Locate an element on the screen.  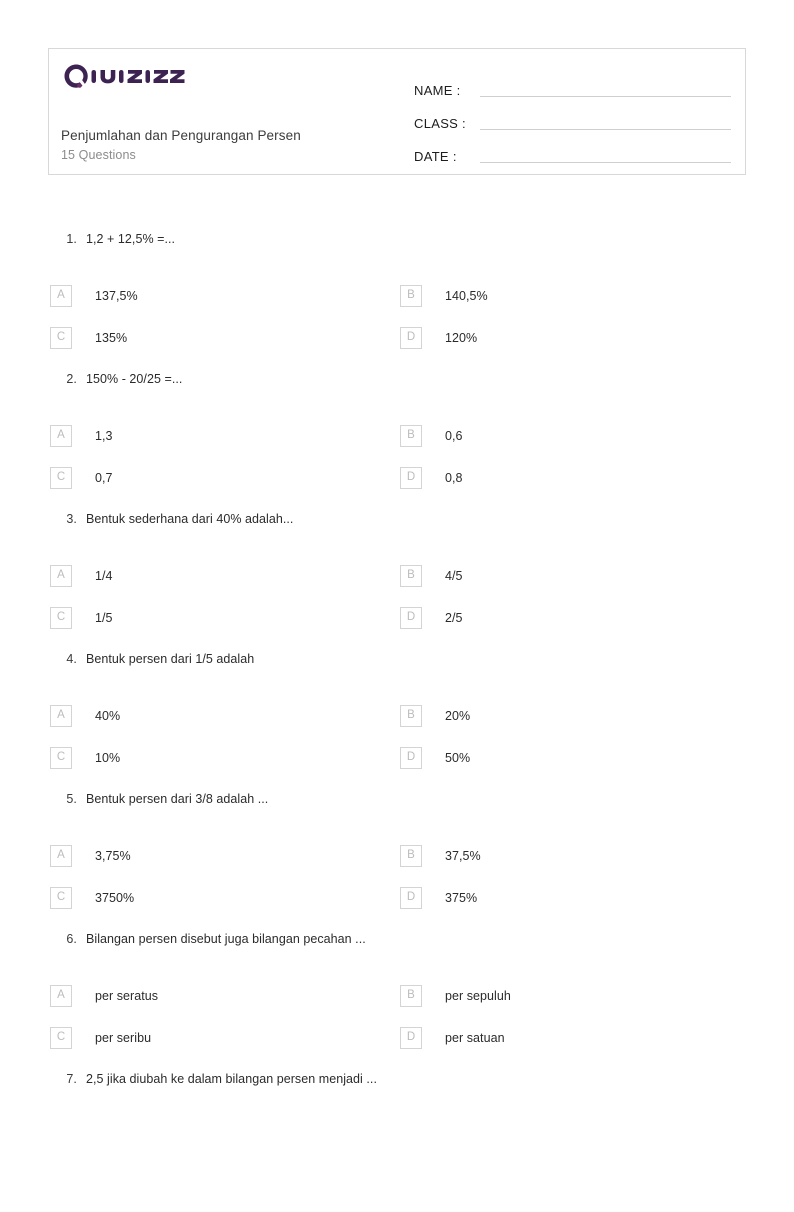
answer-option: D 0,8 is located at coordinates (525, 478).